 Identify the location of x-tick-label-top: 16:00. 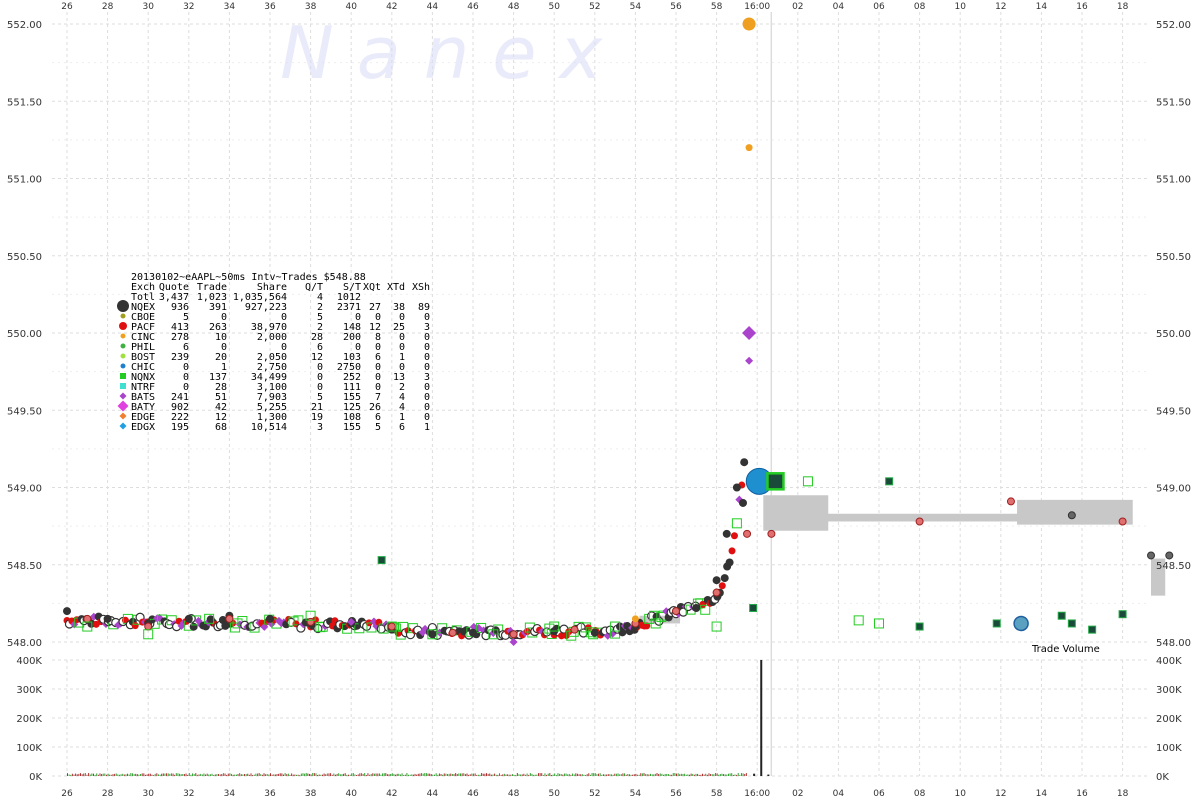
(757, 7).